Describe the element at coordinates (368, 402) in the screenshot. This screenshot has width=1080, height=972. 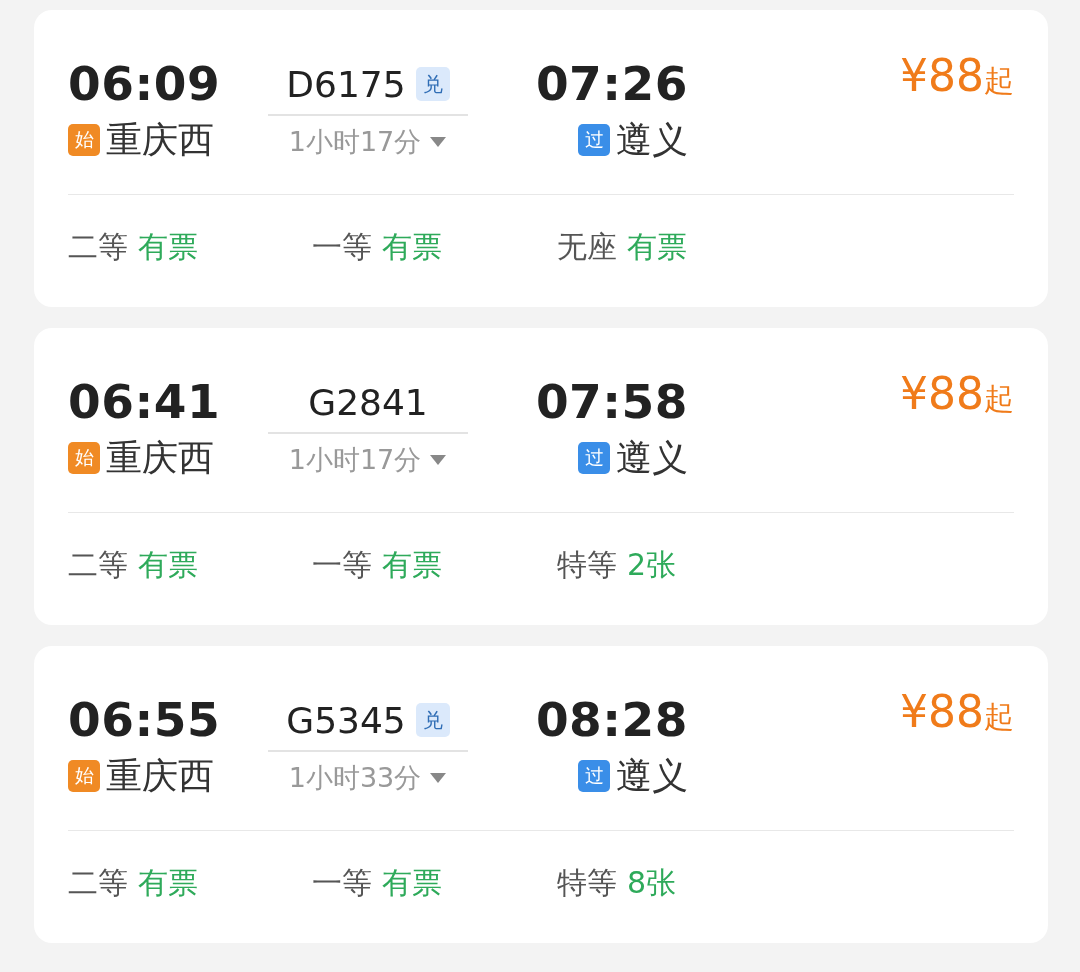
I see `train-number: G2841` at that location.